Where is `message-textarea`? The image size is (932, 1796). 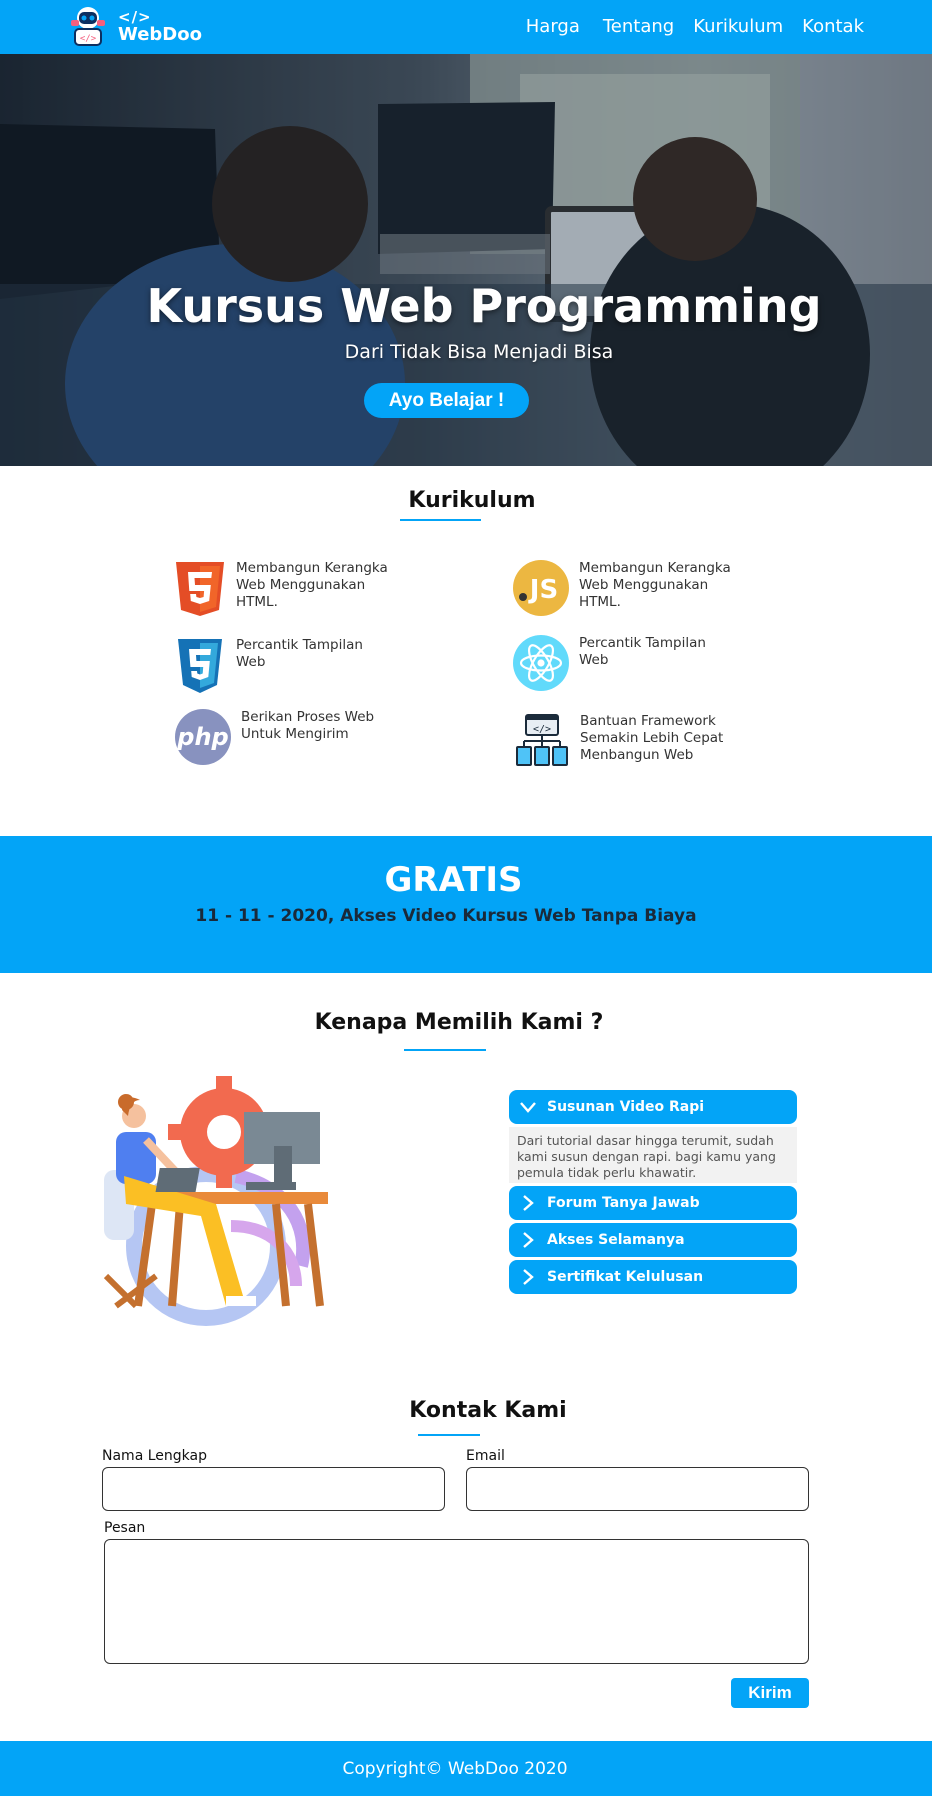
message-textarea is located at coordinates (456, 1601).